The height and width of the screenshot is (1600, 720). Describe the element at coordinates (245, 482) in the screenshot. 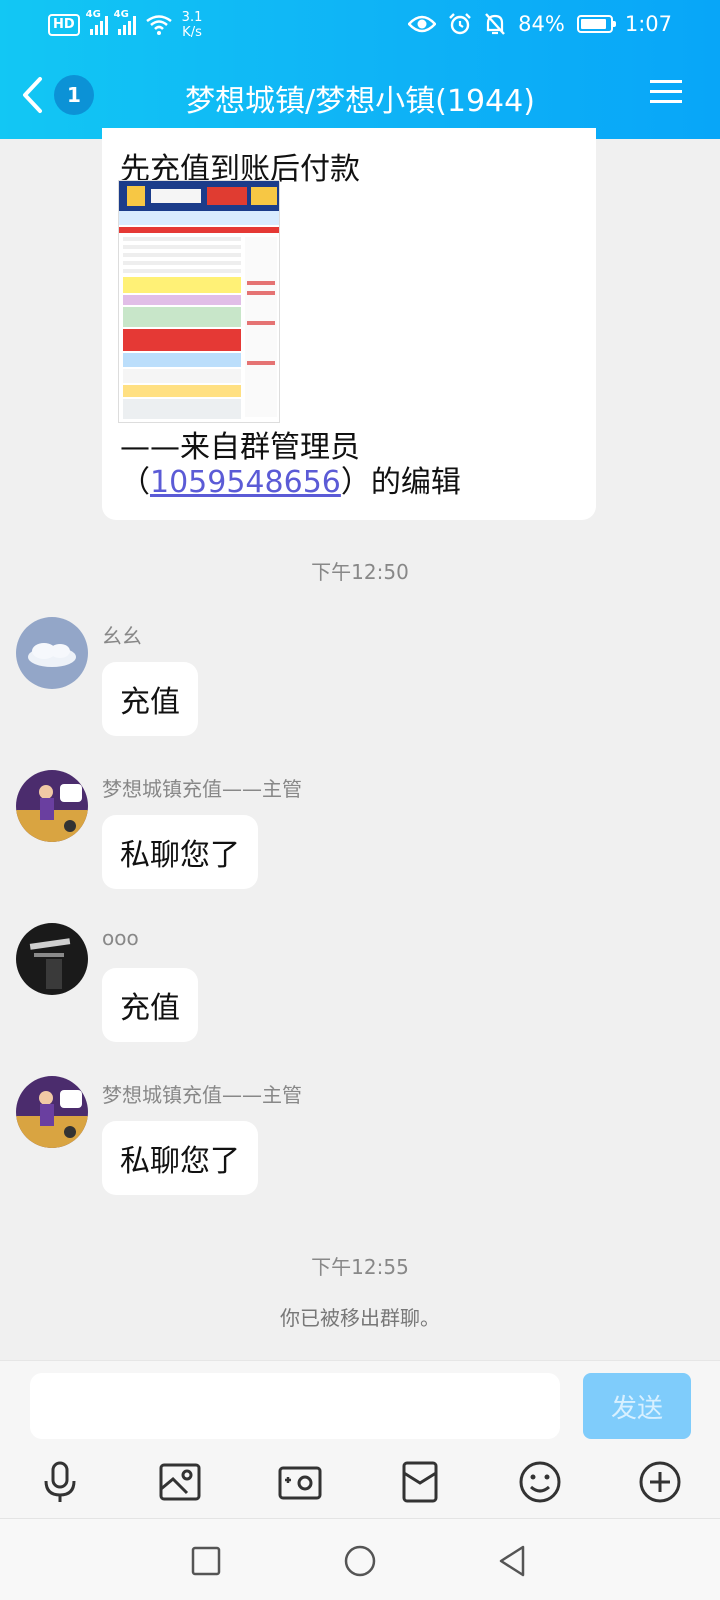

I see `admin-id-link: 1059548656` at that location.